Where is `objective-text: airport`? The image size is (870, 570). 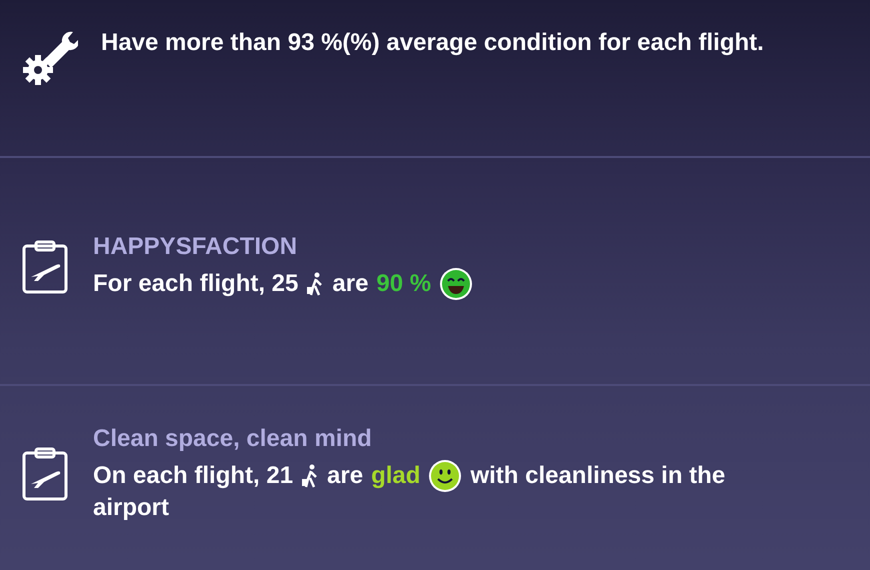
objective-text: airport is located at coordinates (131, 508).